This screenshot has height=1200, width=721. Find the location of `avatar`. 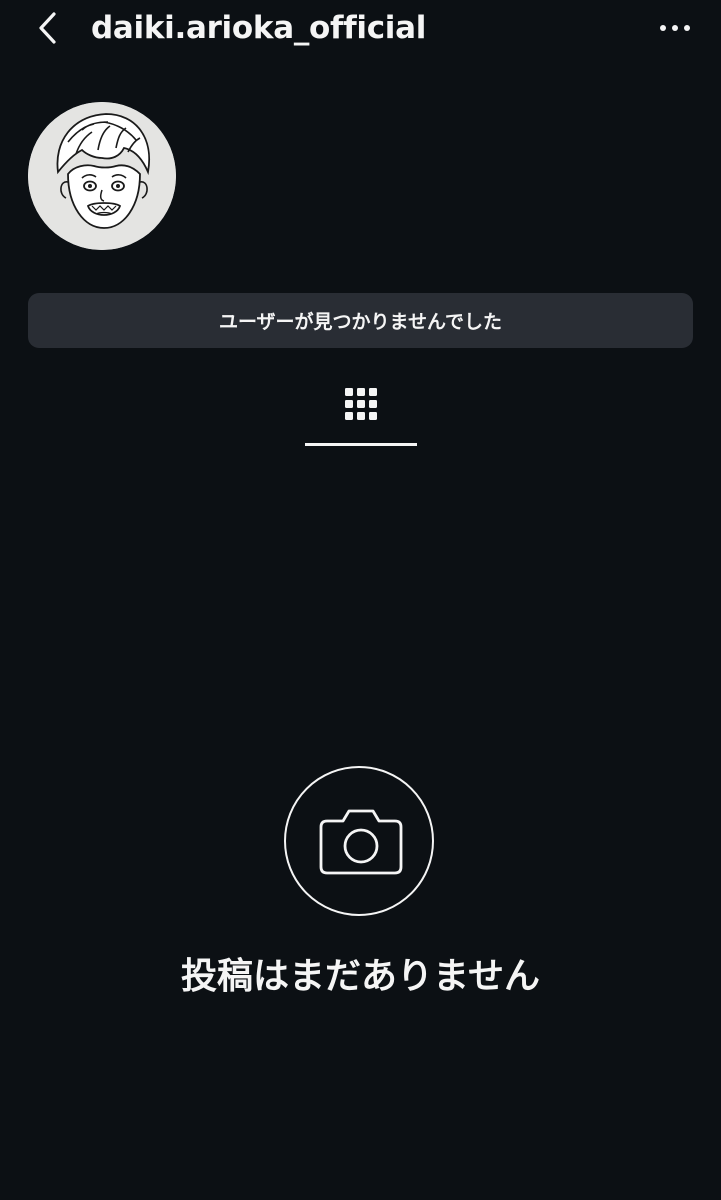

avatar is located at coordinates (102, 176).